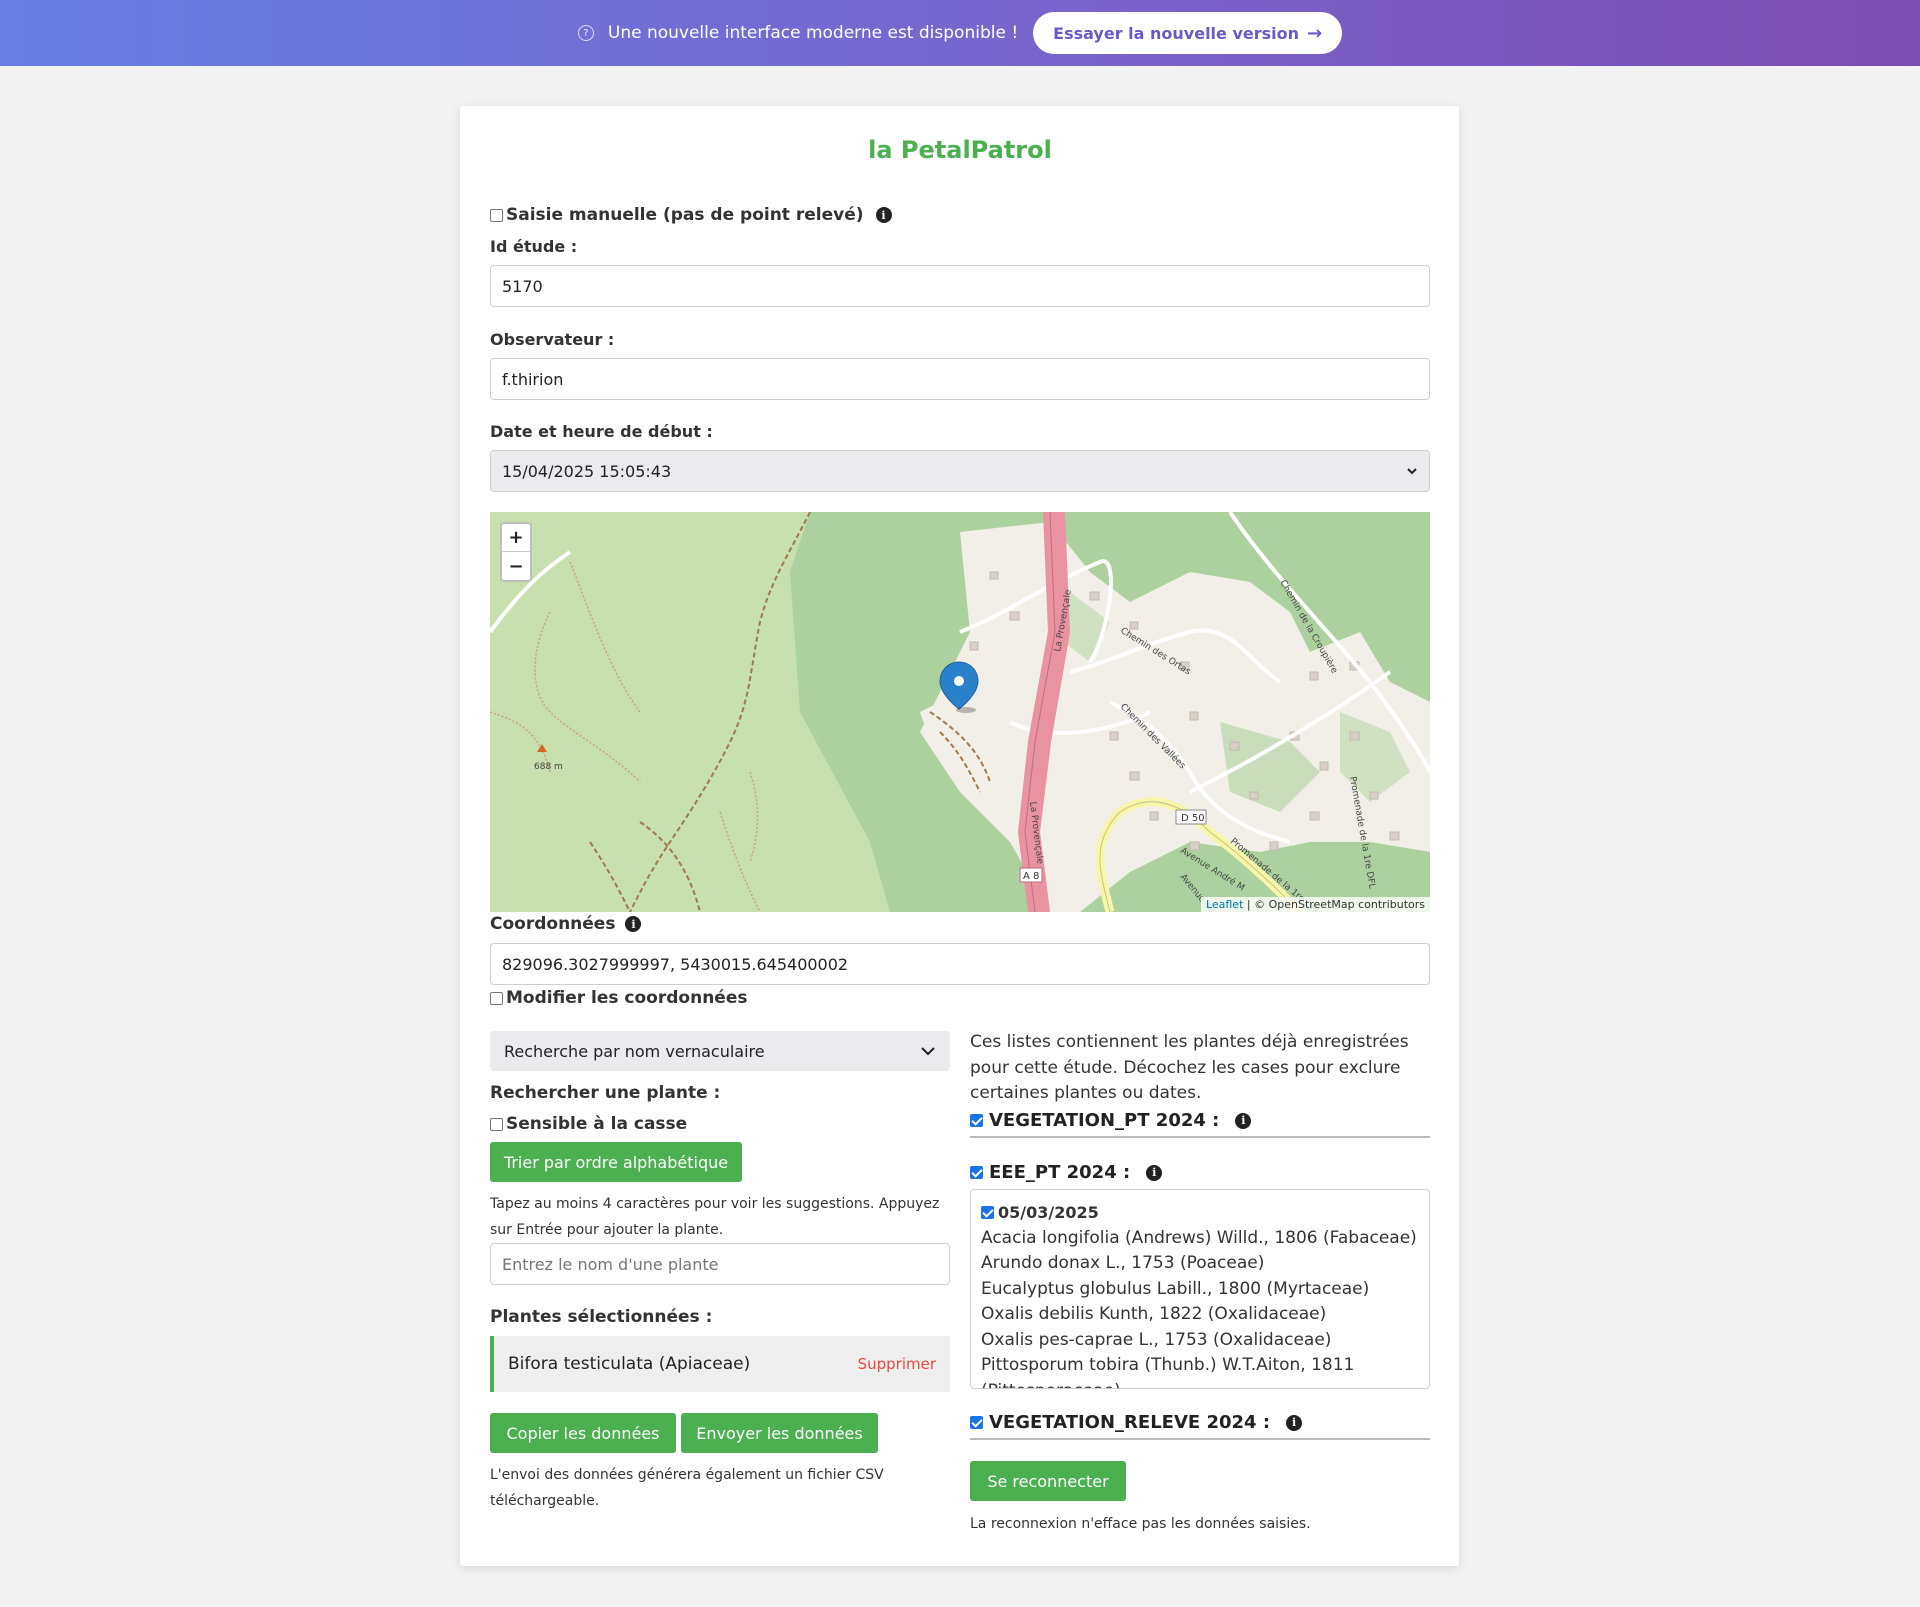 The image size is (1920, 1607). What do you see at coordinates (516, 566) in the screenshot?
I see `zoom-out-button: −` at bounding box center [516, 566].